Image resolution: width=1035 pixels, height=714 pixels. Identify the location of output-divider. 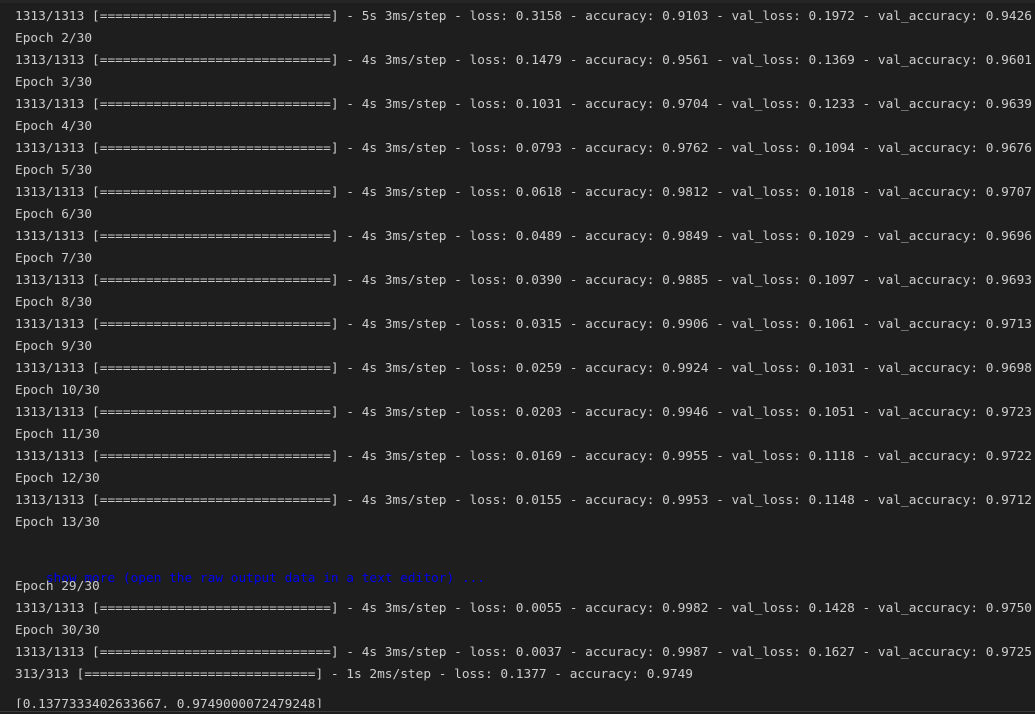
(517, 711).